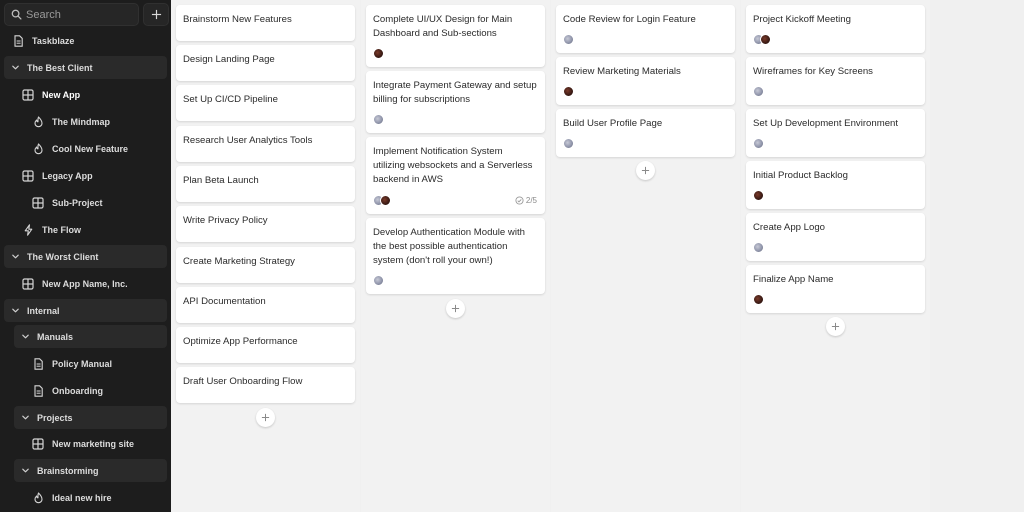 This screenshot has width=1024, height=512. What do you see at coordinates (265, 23) in the screenshot?
I see `task-card: Brainstorm New Features` at bounding box center [265, 23].